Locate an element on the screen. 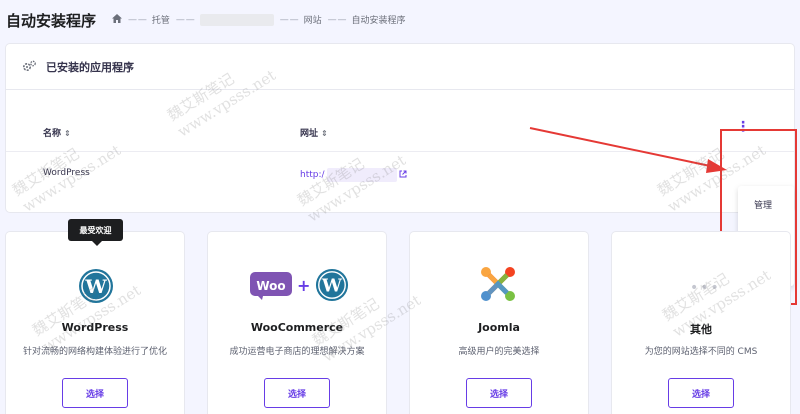 The image size is (800, 414). app-card-other: ••• 其他 为您的网站选择不同的 CMS 选择 is located at coordinates (701, 323).